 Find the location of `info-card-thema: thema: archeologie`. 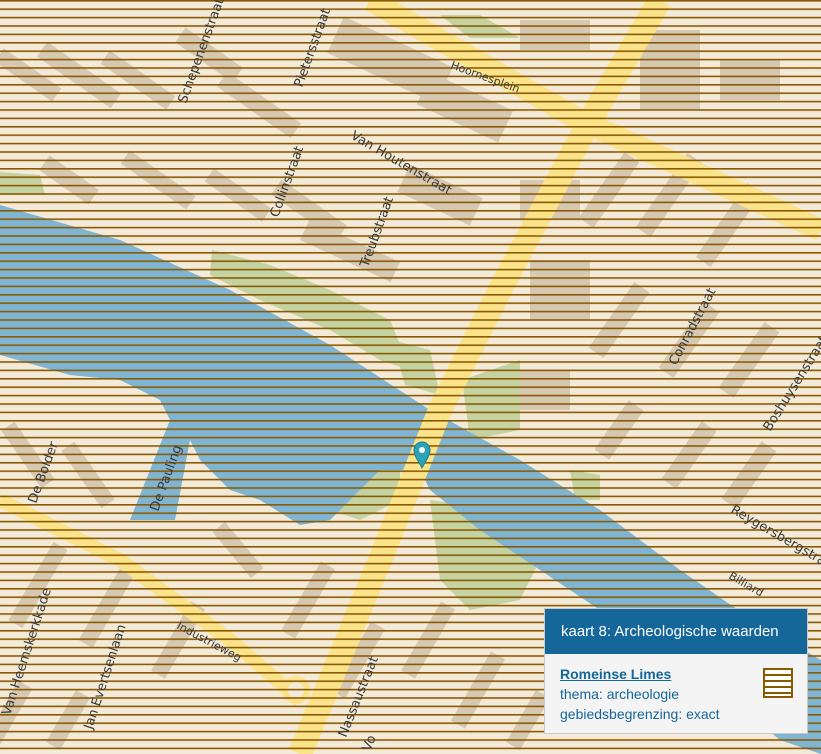

info-card-thema: thema: archeologie is located at coordinates (620, 694).